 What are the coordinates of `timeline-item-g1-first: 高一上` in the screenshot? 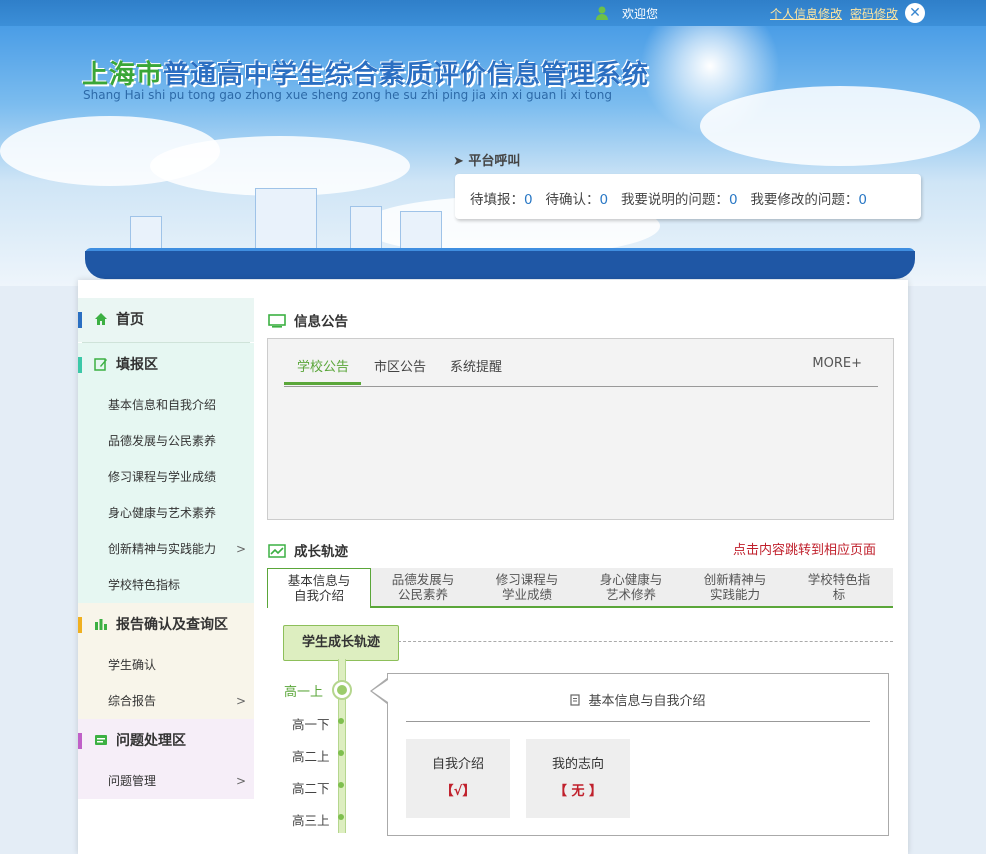 It's located at (303, 690).